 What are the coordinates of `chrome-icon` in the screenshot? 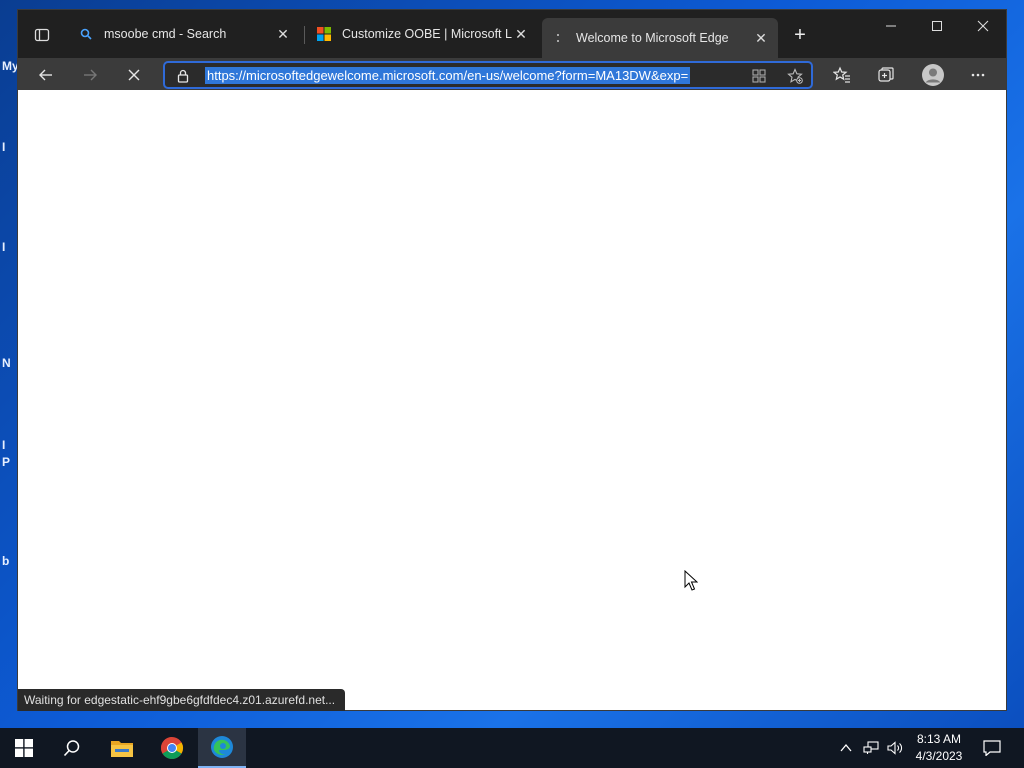 It's located at (172, 748).